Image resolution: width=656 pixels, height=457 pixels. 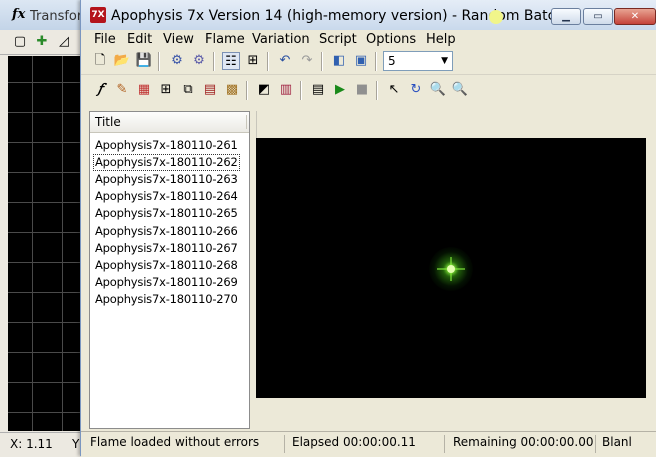 What do you see at coordinates (199, 61) in the screenshot?
I see `render-all-icon: ⚙` at bounding box center [199, 61].